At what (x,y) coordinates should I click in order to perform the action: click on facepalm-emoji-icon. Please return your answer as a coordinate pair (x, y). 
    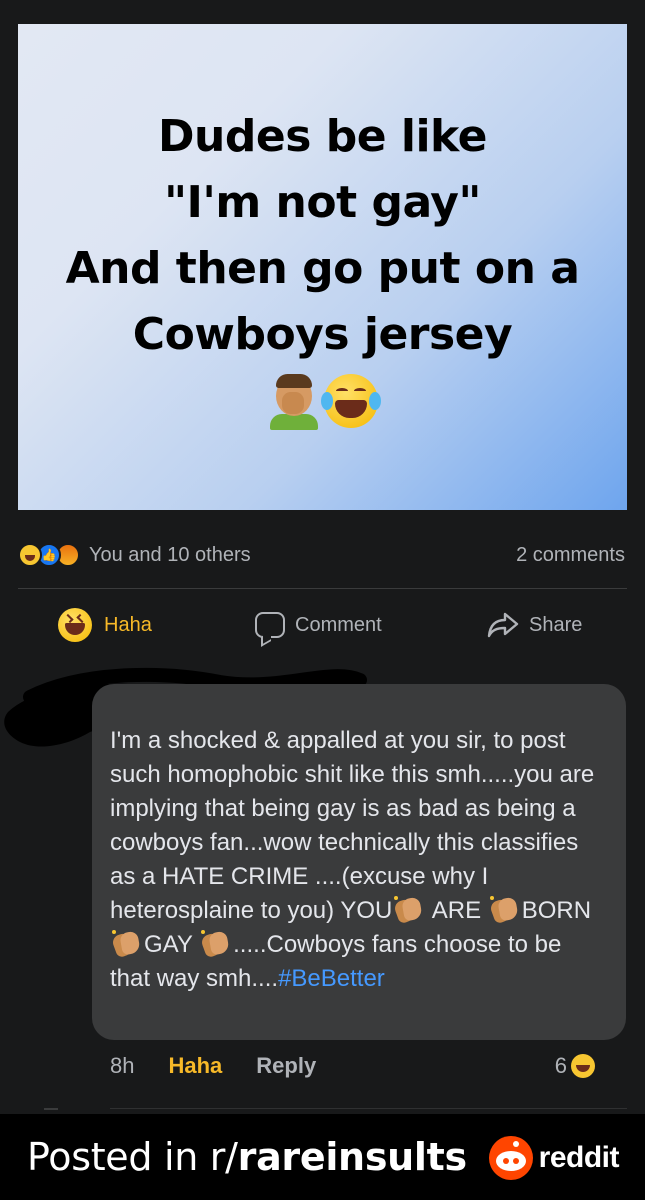
    Looking at the image, I should click on (294, 402).